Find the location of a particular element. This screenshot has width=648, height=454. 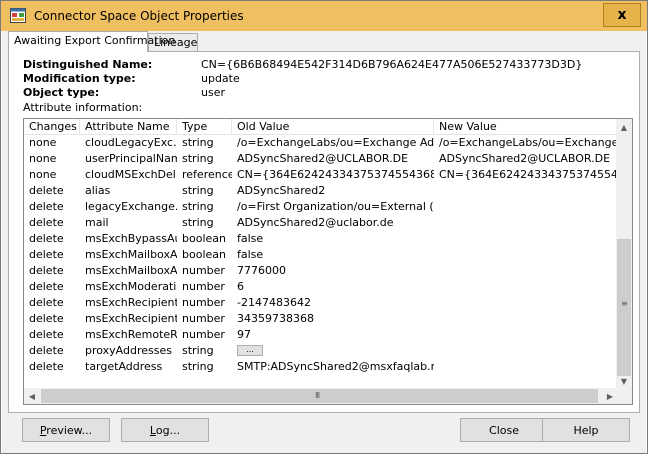

cell-attribute-name: alias is located at coordinates (98, 190).